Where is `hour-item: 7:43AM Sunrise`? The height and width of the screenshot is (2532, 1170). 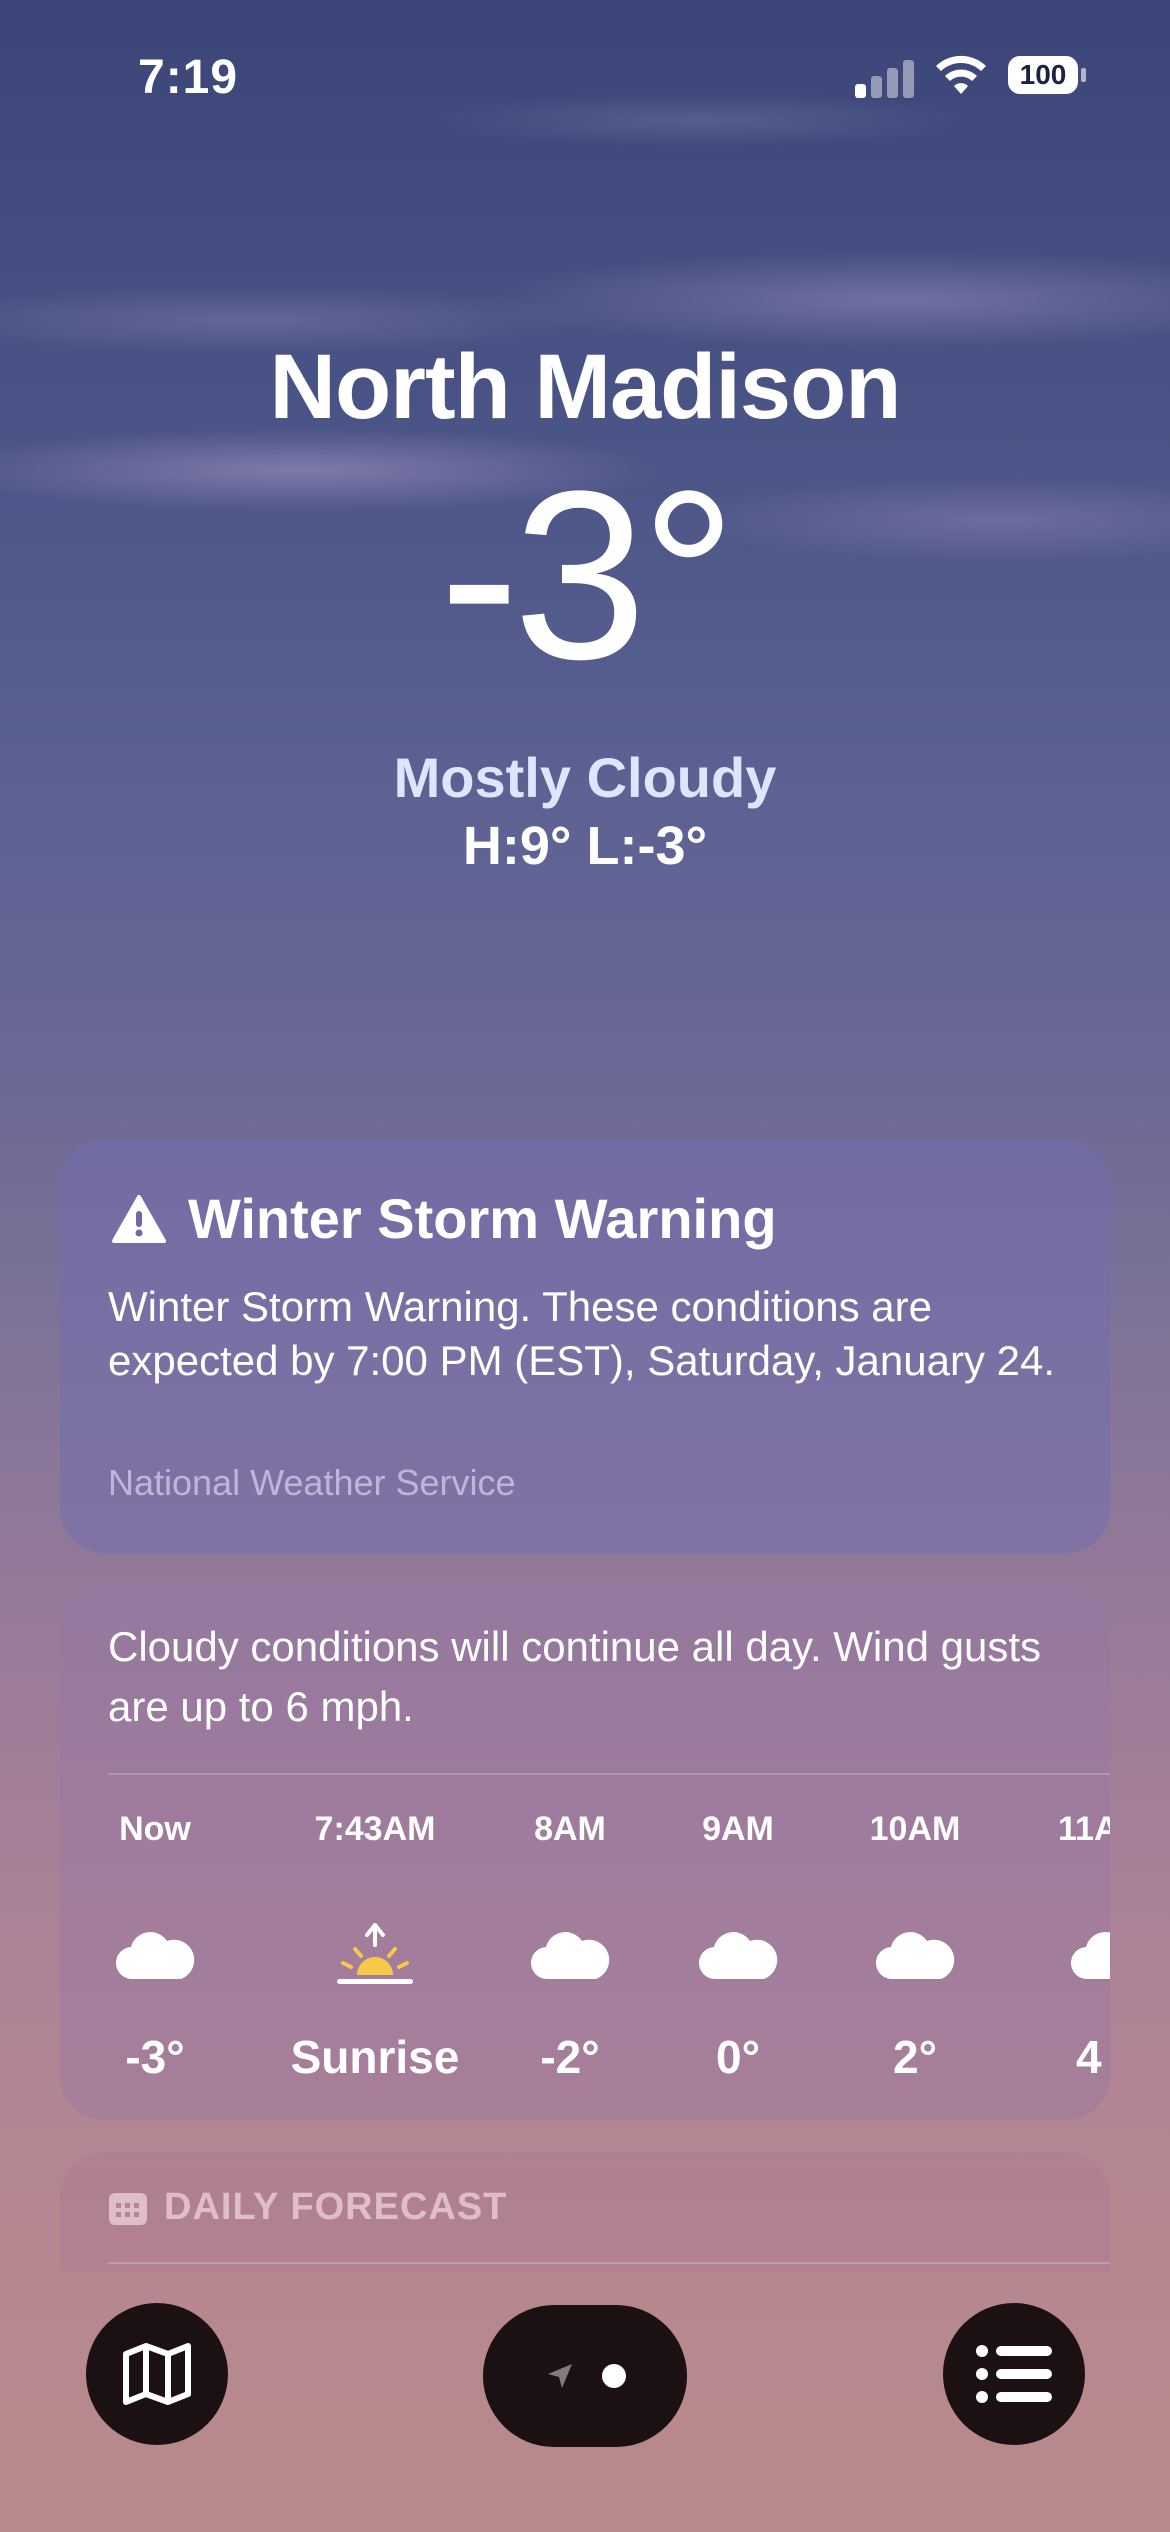
hour-item: 7:43AM Sunrise is located at coordinates (375, 1947).